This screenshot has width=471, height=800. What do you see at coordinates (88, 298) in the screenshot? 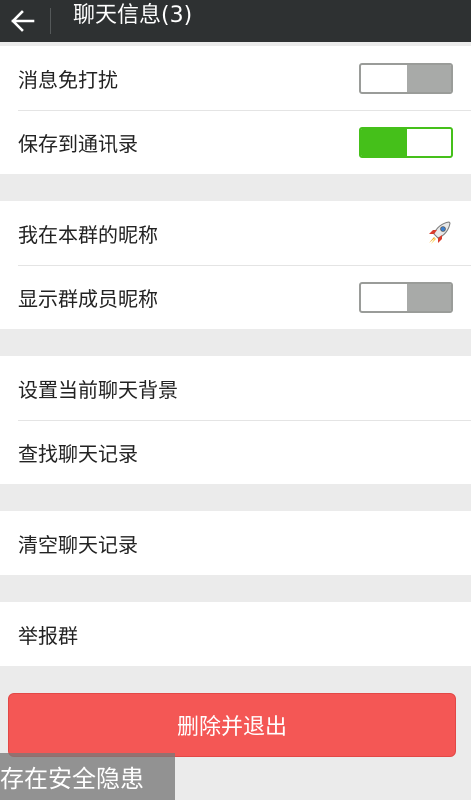
I see `show-member-alias-label: 显示群成员昵称` at bounding box center [88, 298].